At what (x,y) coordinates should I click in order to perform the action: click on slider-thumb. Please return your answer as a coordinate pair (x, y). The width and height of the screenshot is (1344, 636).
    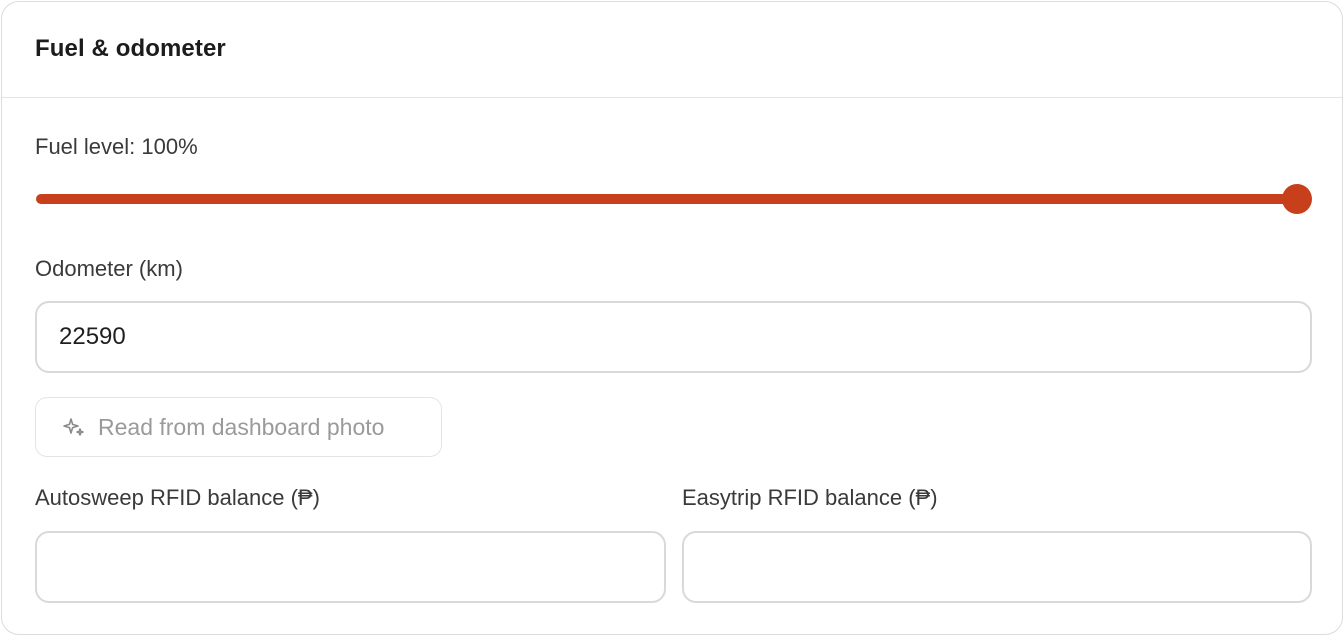
    Looking at the image, I should click on (1297, 199).